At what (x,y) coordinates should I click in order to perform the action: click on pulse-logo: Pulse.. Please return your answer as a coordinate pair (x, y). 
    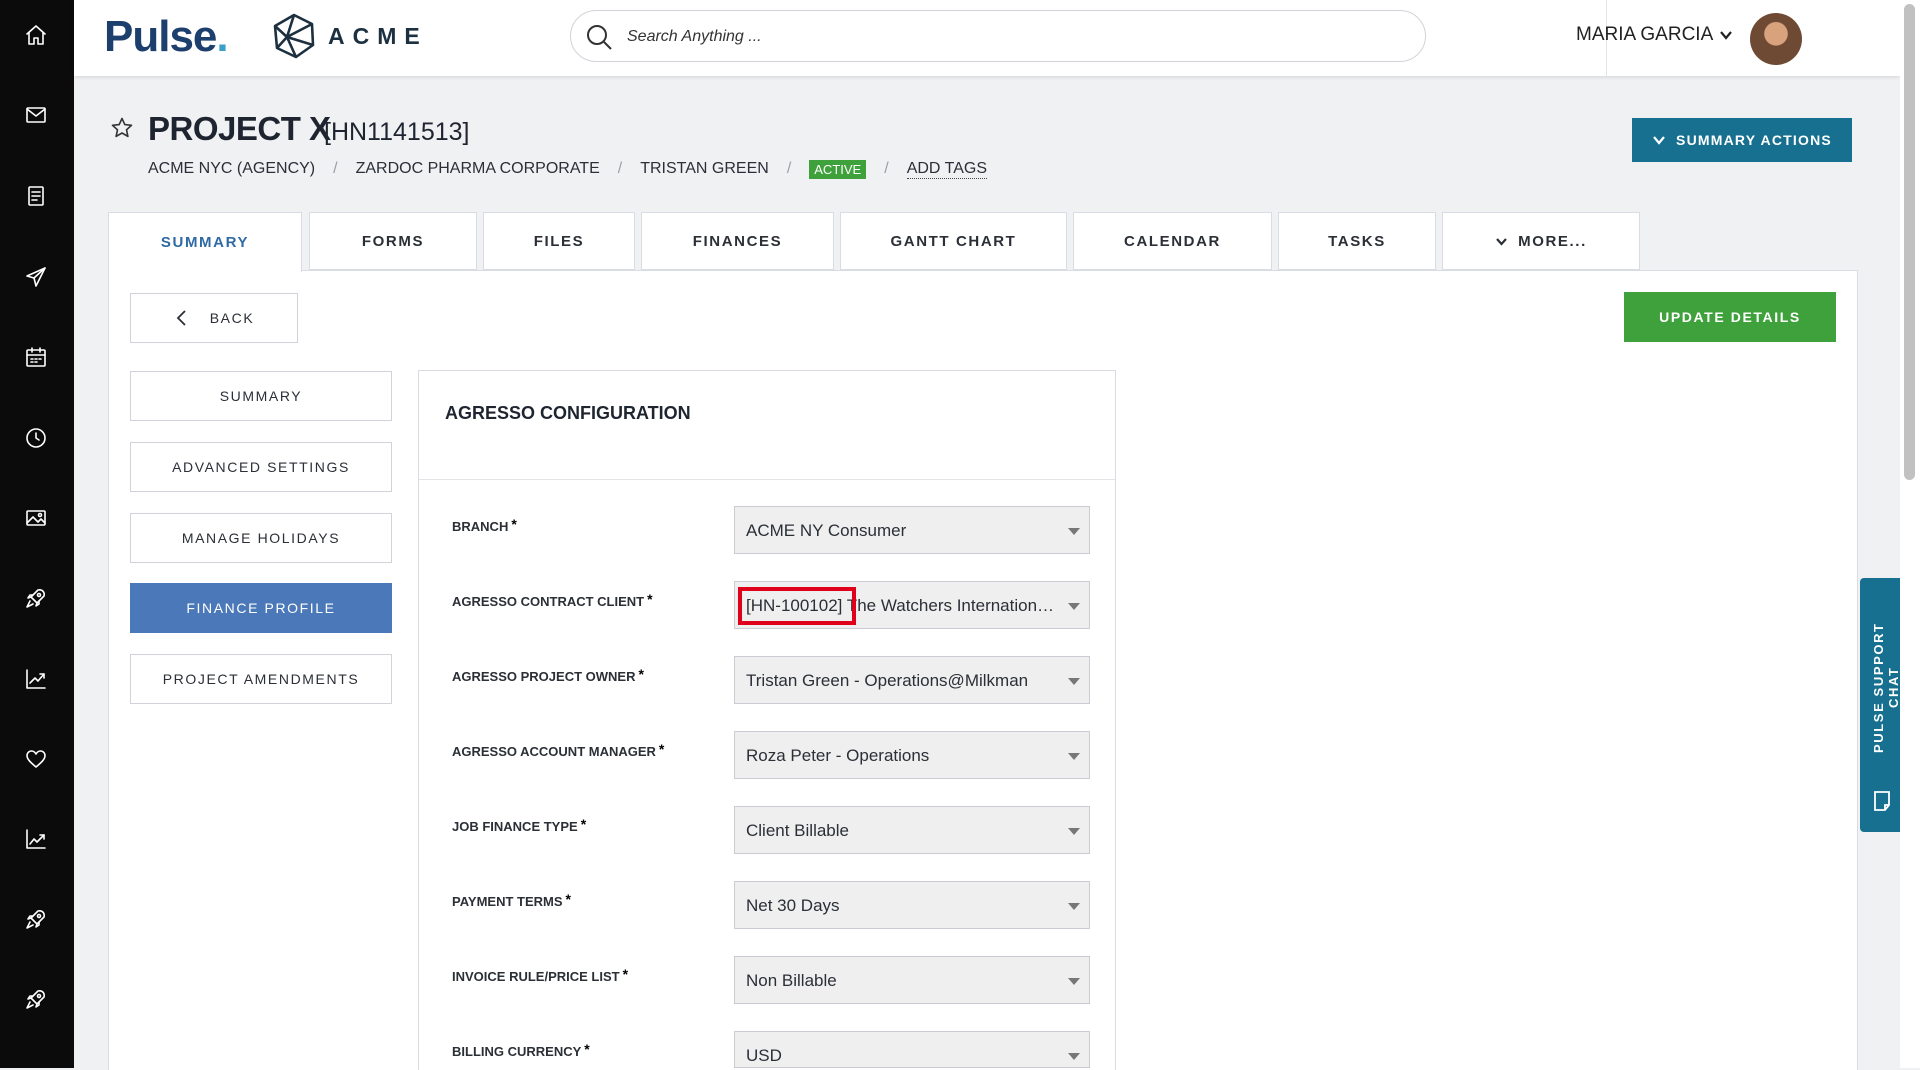
    Looking at the image, I should click on (166, 37).